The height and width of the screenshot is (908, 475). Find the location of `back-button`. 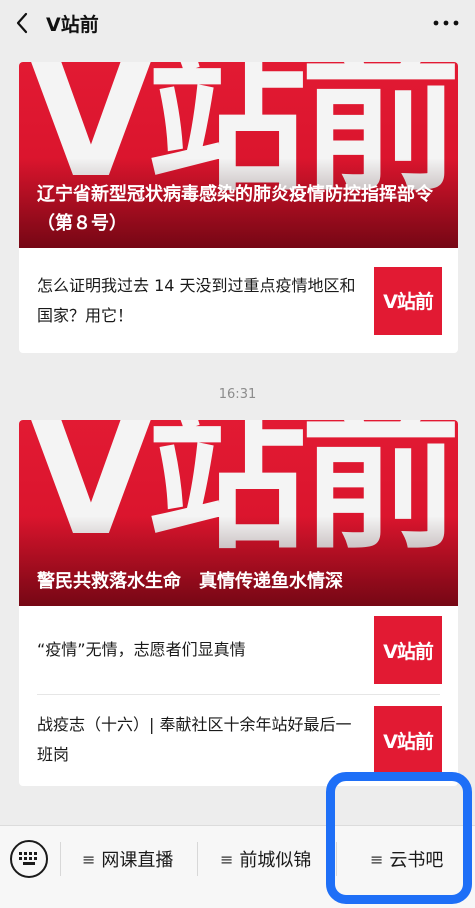

back-button is located at coordinates (22, 23).